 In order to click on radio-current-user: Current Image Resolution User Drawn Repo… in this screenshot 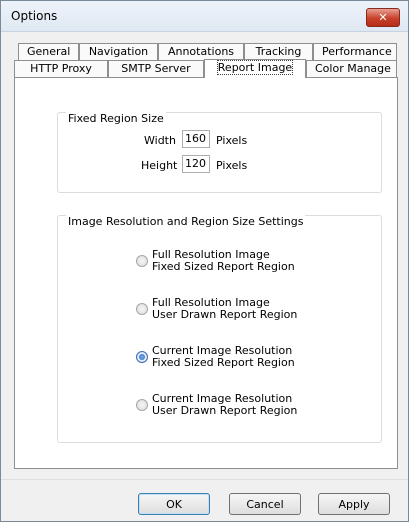, I will do `click(246, 406)`.